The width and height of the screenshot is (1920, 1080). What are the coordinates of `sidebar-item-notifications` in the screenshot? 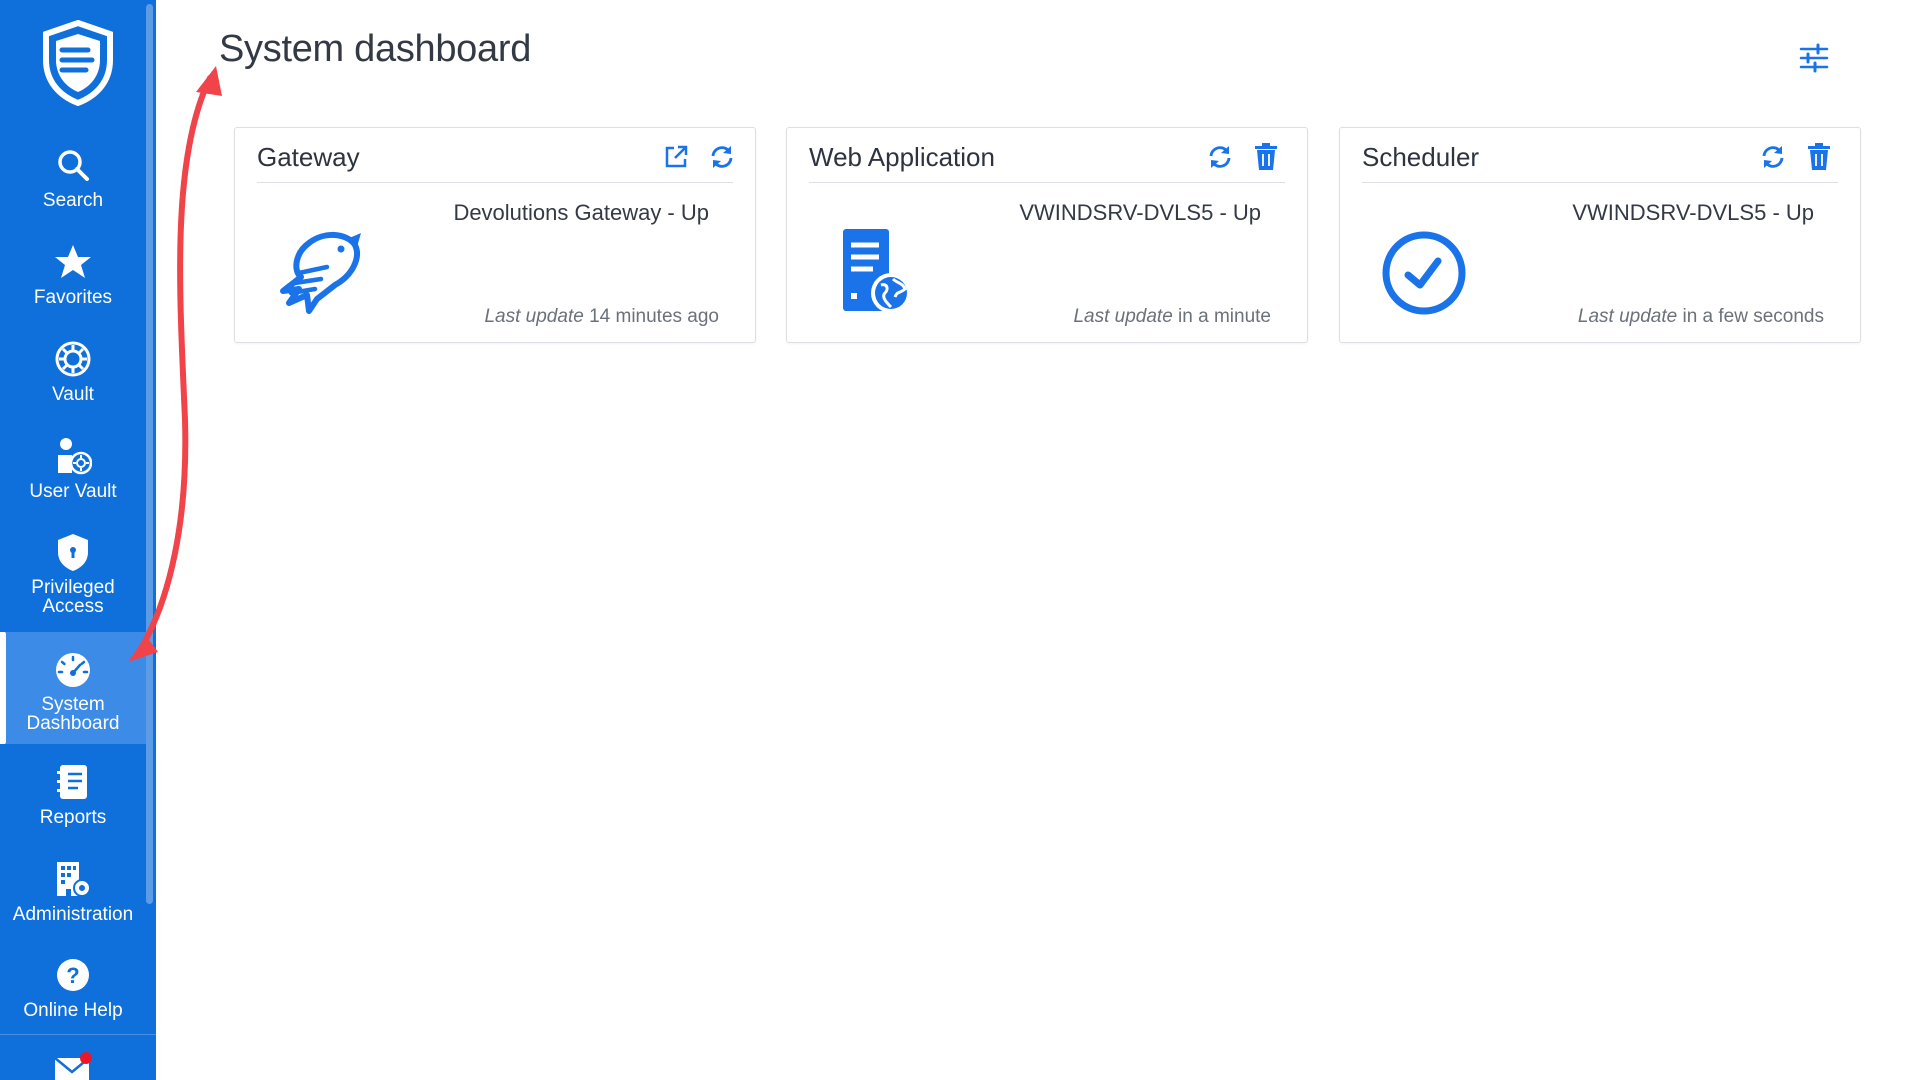 It's located at (73, 1064).